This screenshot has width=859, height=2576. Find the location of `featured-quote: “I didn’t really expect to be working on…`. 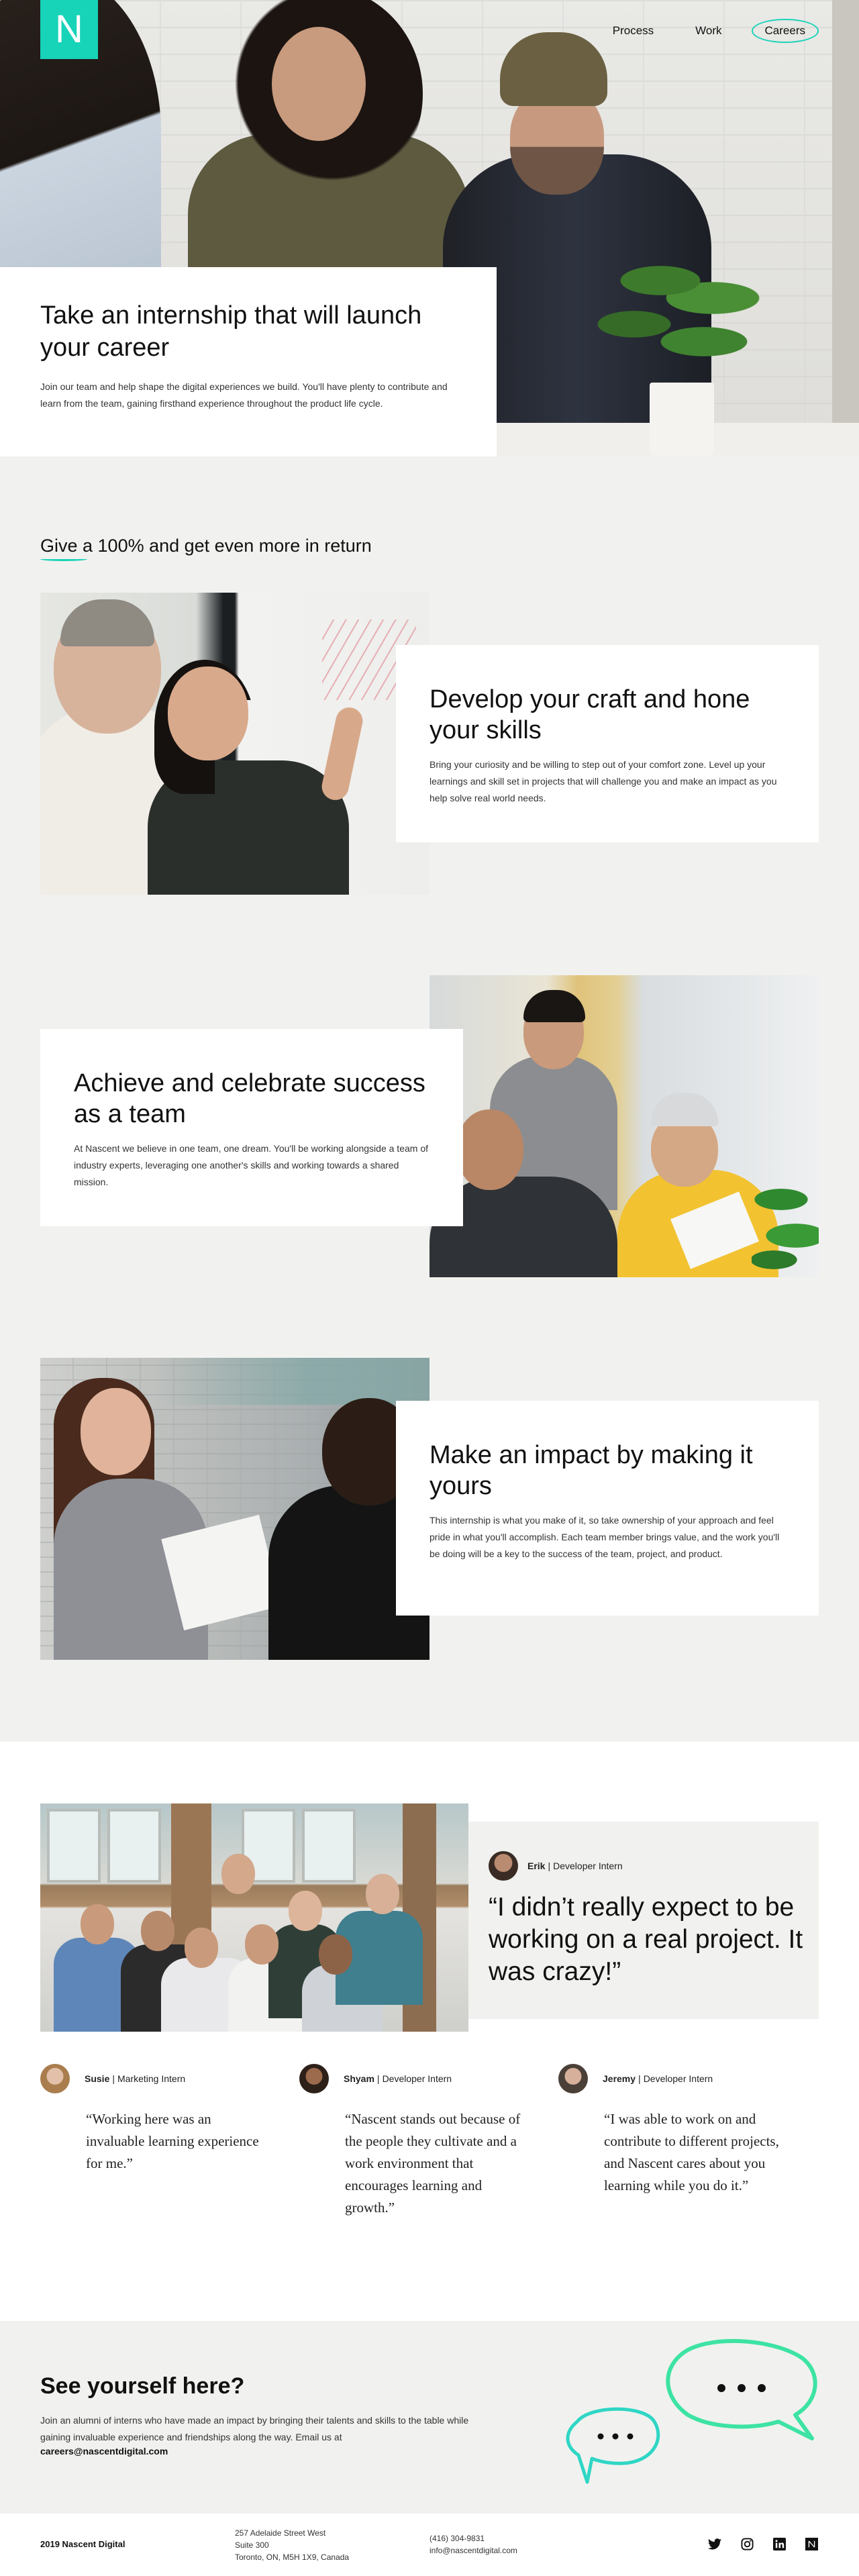

featured-quote: “I didn’t really expect to be working on… is located at coordinates (646, 1939).